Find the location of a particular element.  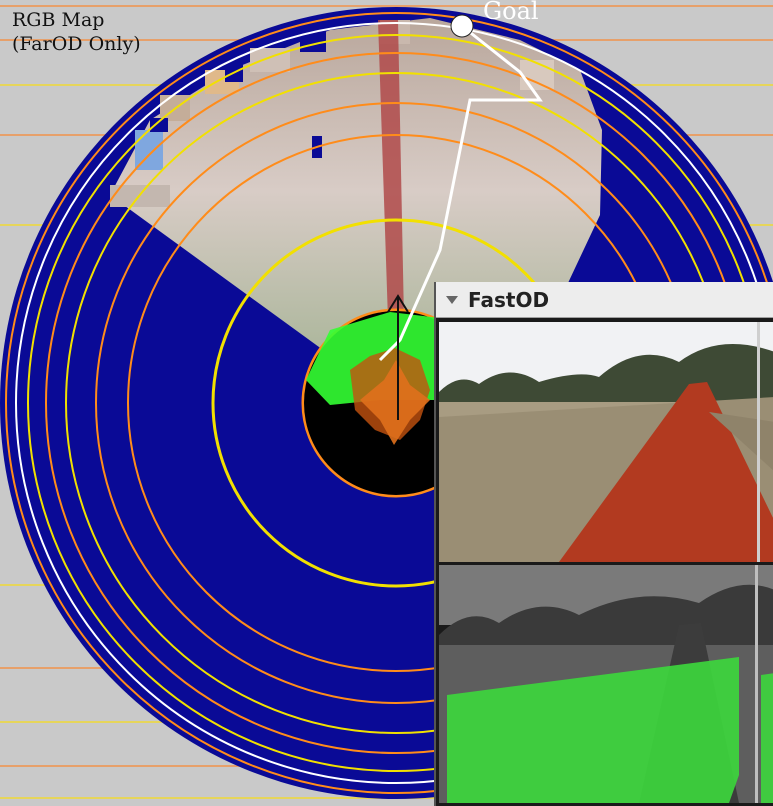

map-title-line2: (FarOD Only) is located at coordinates (76, 44).